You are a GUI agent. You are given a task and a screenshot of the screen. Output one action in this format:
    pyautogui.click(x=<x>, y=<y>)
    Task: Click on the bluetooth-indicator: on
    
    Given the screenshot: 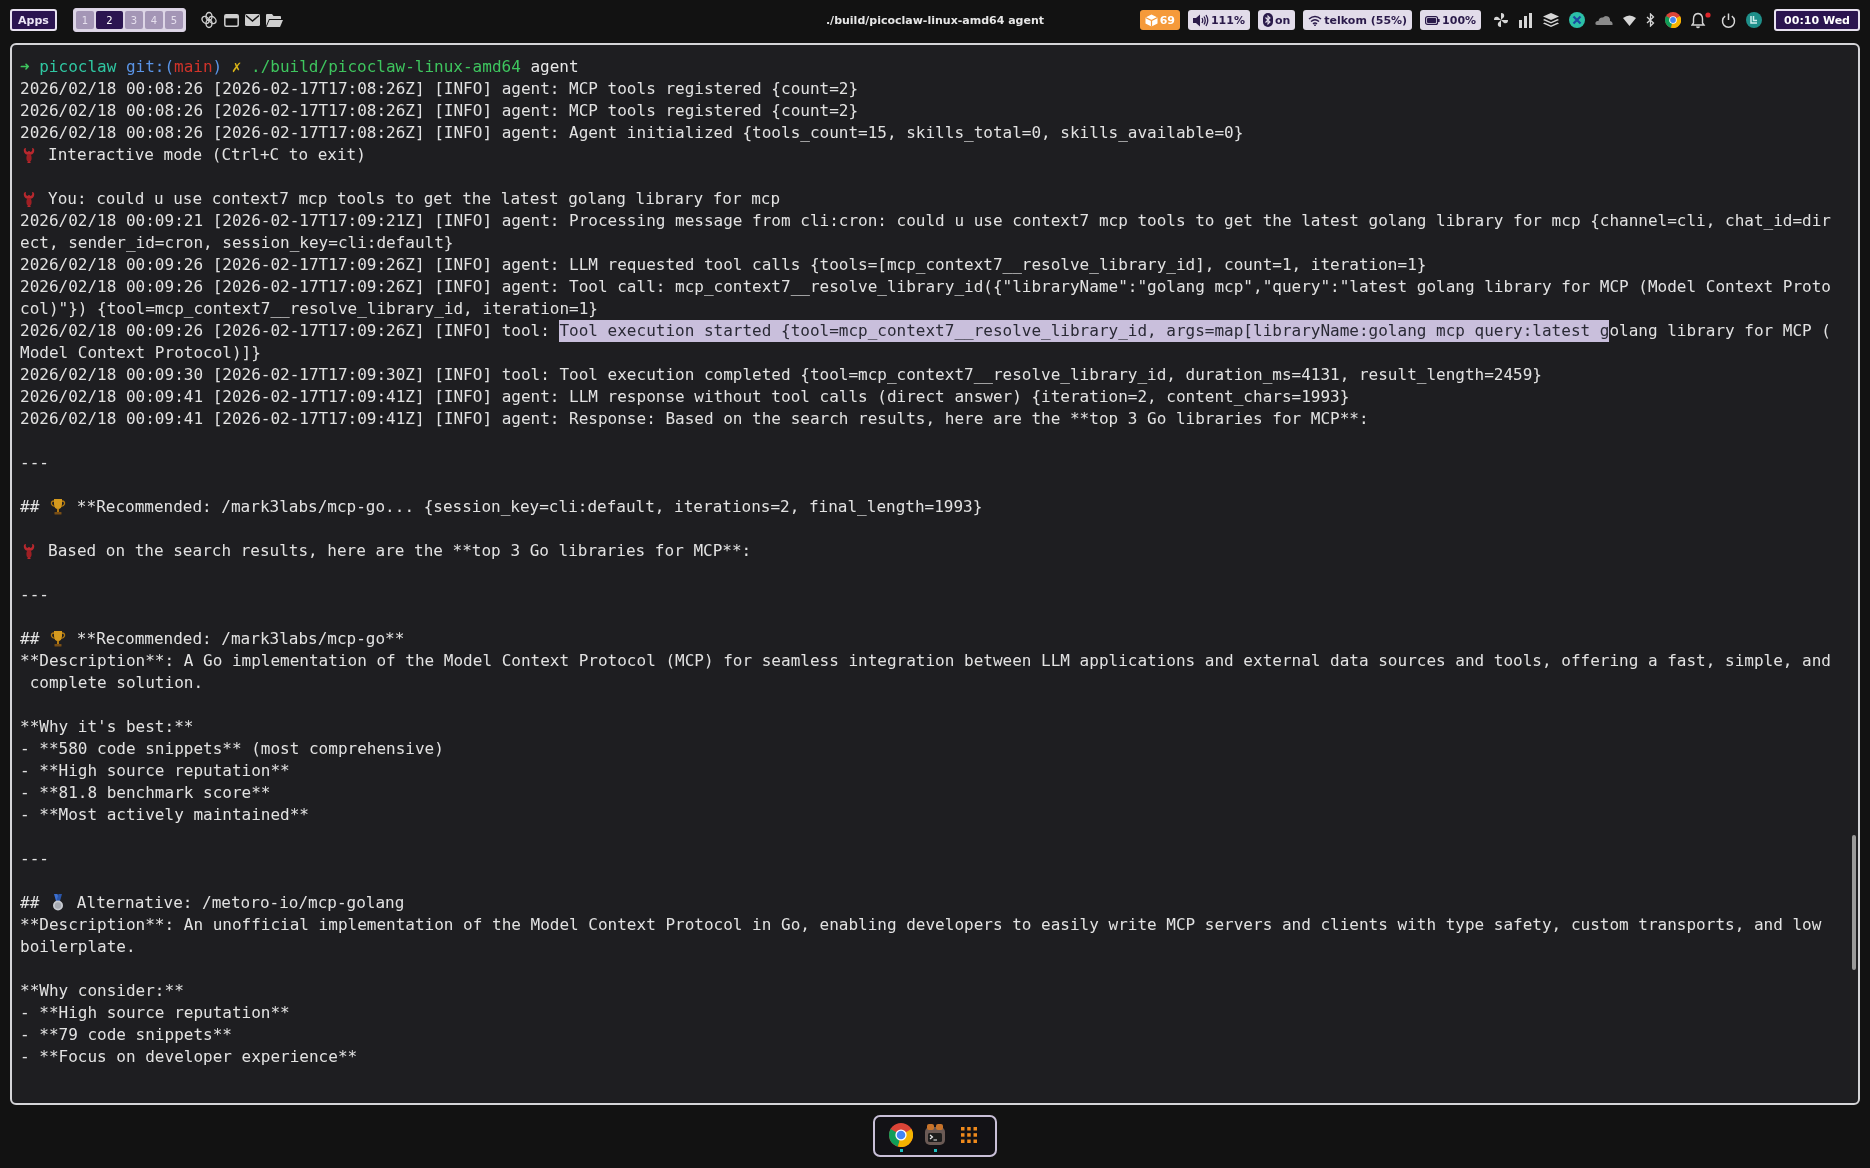 What is the action you would take?
    pyautogui.click(x=1276, y=20)
    